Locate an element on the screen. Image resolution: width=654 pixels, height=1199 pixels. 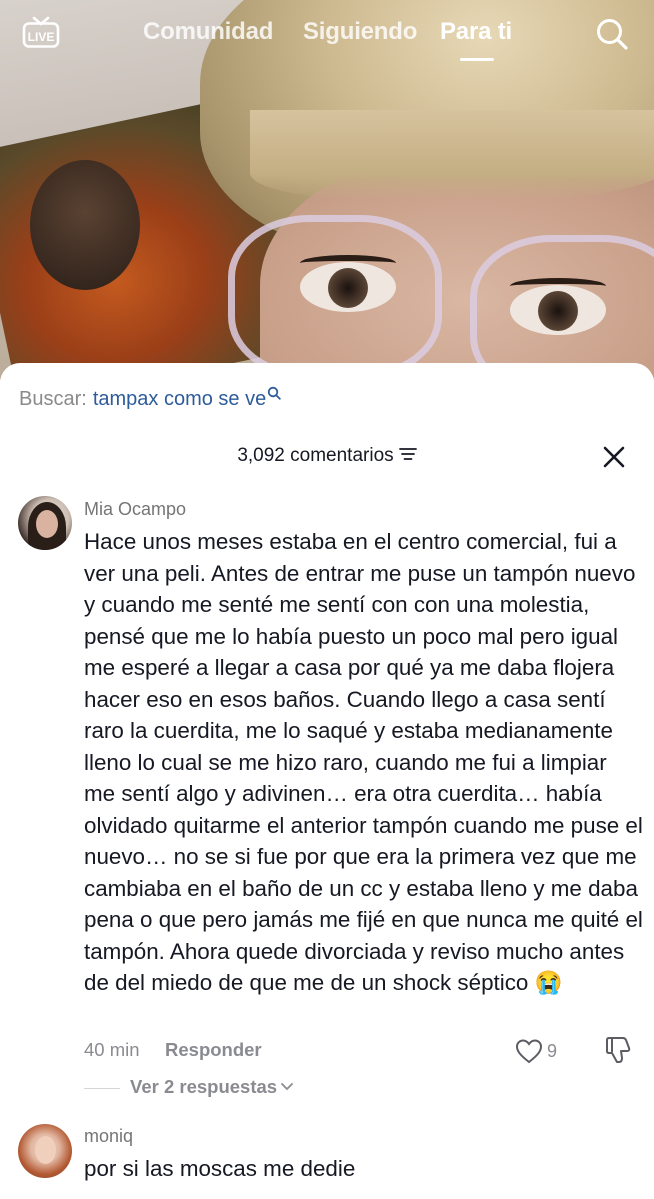
comment-count-header: 3,092 comentarios is located at coordinates (327, 456).